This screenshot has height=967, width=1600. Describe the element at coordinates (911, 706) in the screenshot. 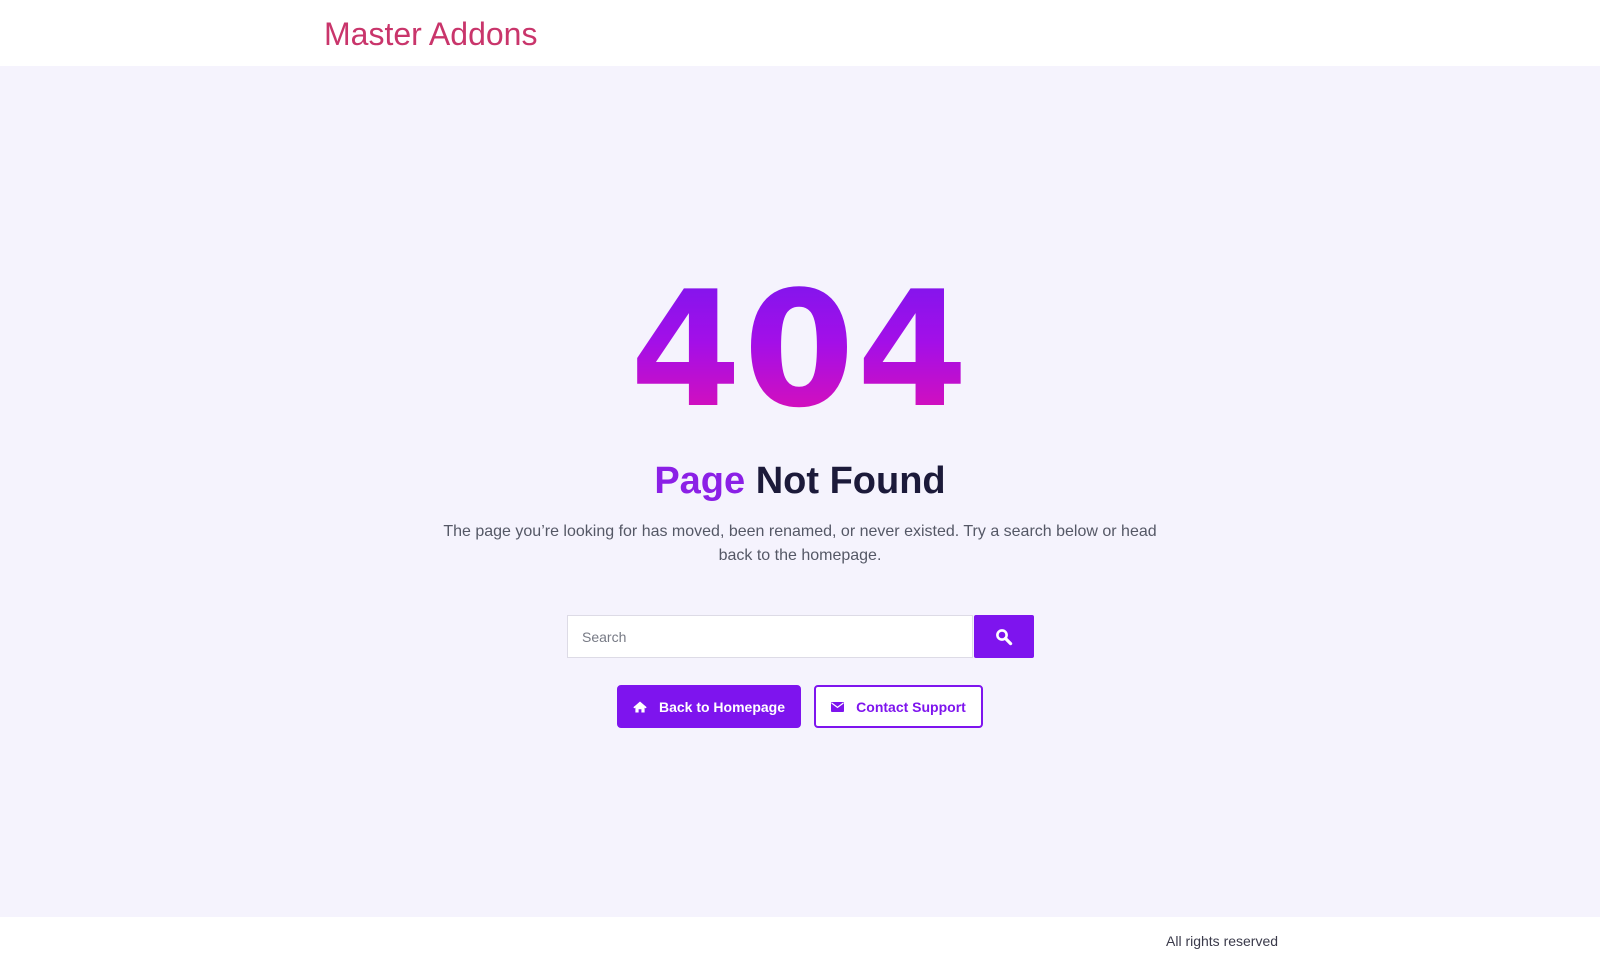

I see `contact-support-label: Contact Support` at that location.